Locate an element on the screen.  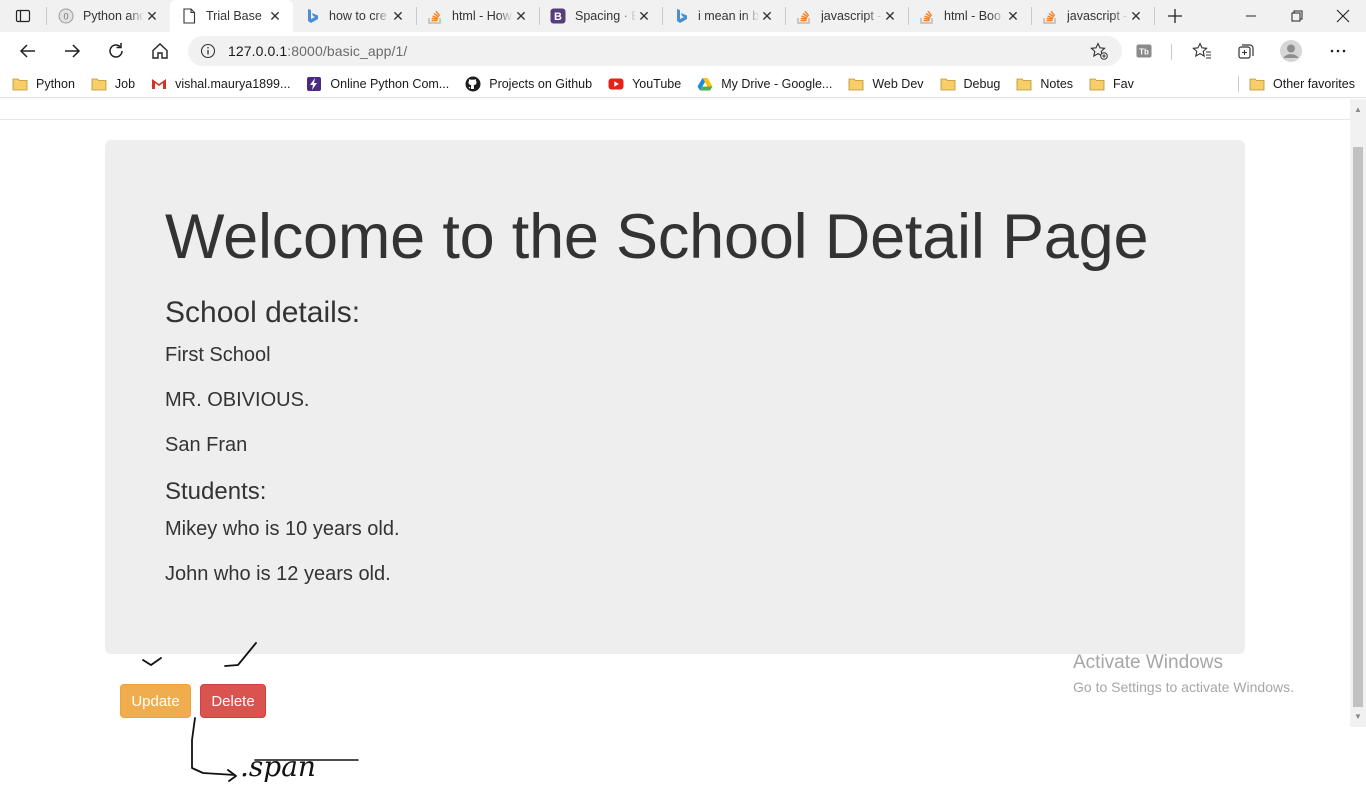
bootstrap-icon: B is located at coordinates (558, 16).